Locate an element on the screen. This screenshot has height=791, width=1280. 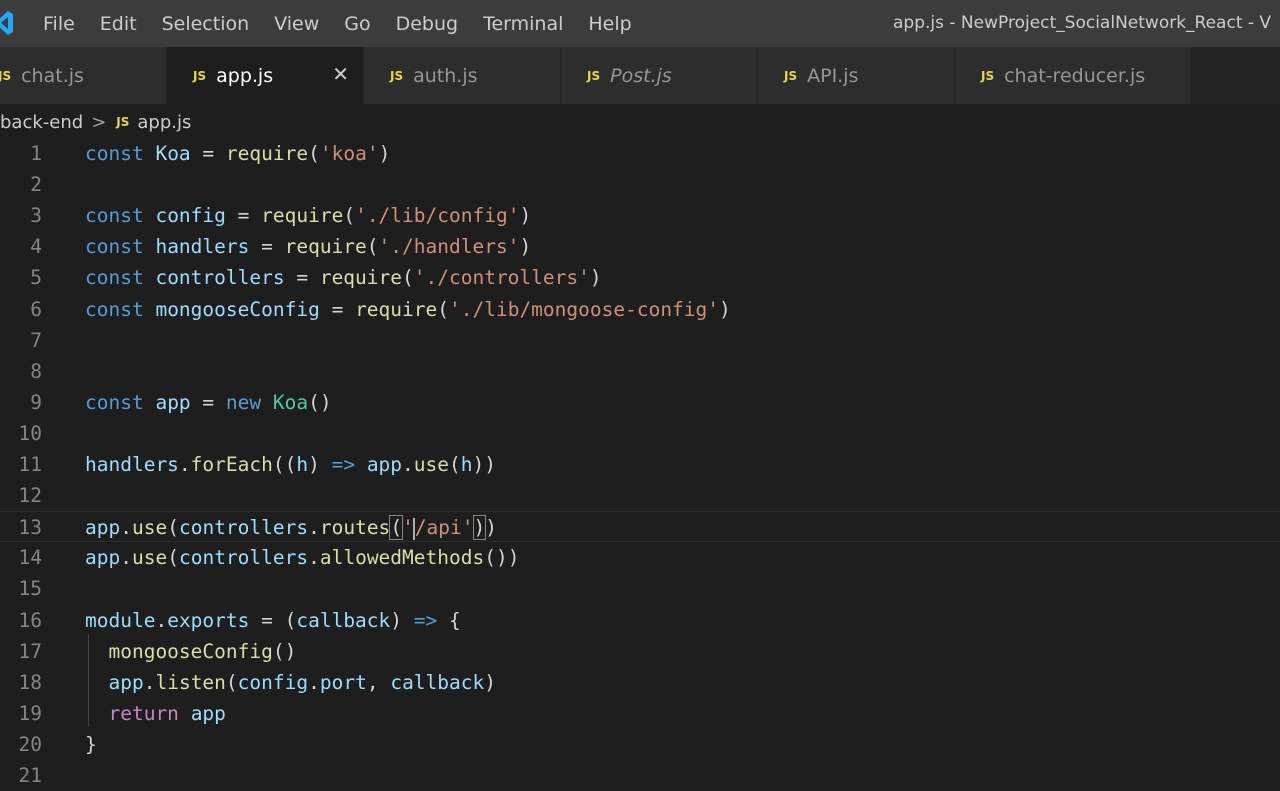
code-line: 13 app.use(controllers.routes('/api')) is located at coordinates (640, 527).